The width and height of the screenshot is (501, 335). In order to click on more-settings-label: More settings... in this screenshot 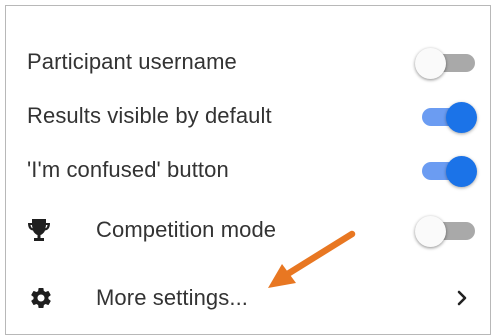, I will do `click(172, 297)`.